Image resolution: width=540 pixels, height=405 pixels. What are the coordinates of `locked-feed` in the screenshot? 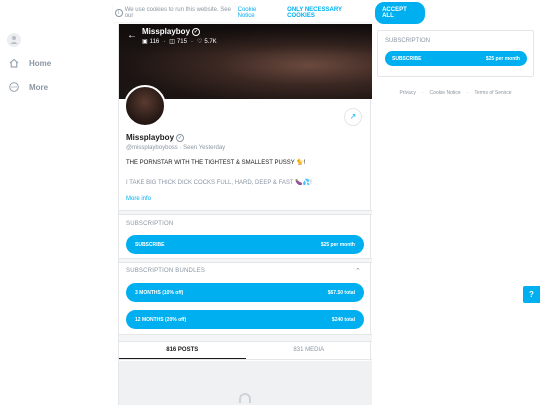 It's located at (245, 383).